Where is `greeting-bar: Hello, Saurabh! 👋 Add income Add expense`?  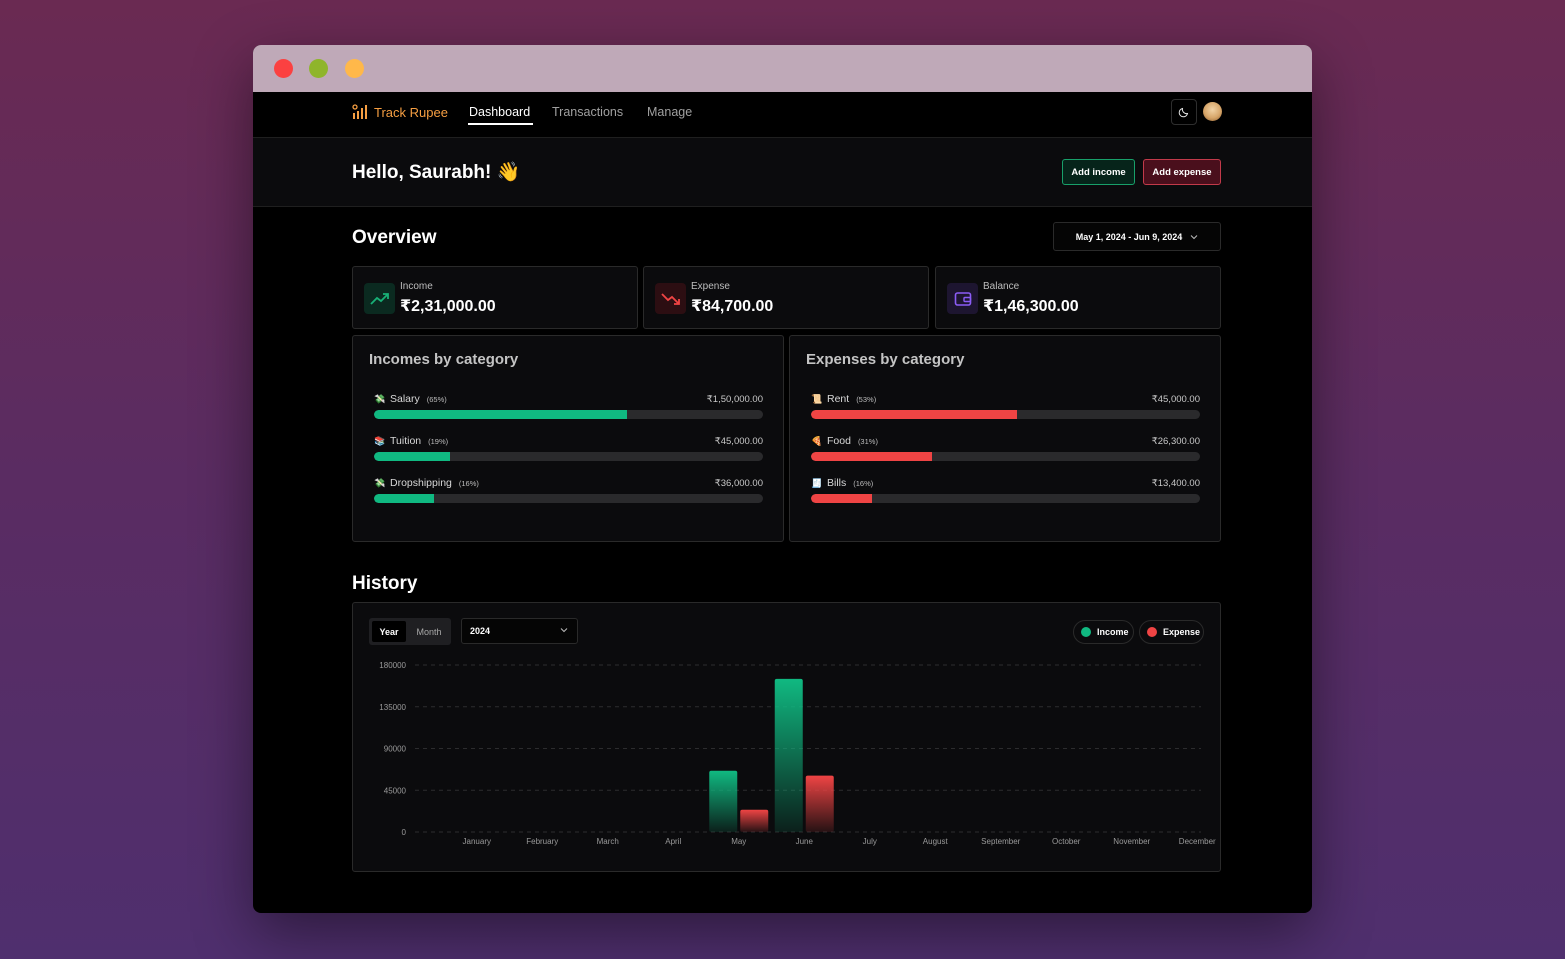
greeting-bar: Hello, Saurabh! 👋 Add income Add expense is located at coordinates (782, 172).